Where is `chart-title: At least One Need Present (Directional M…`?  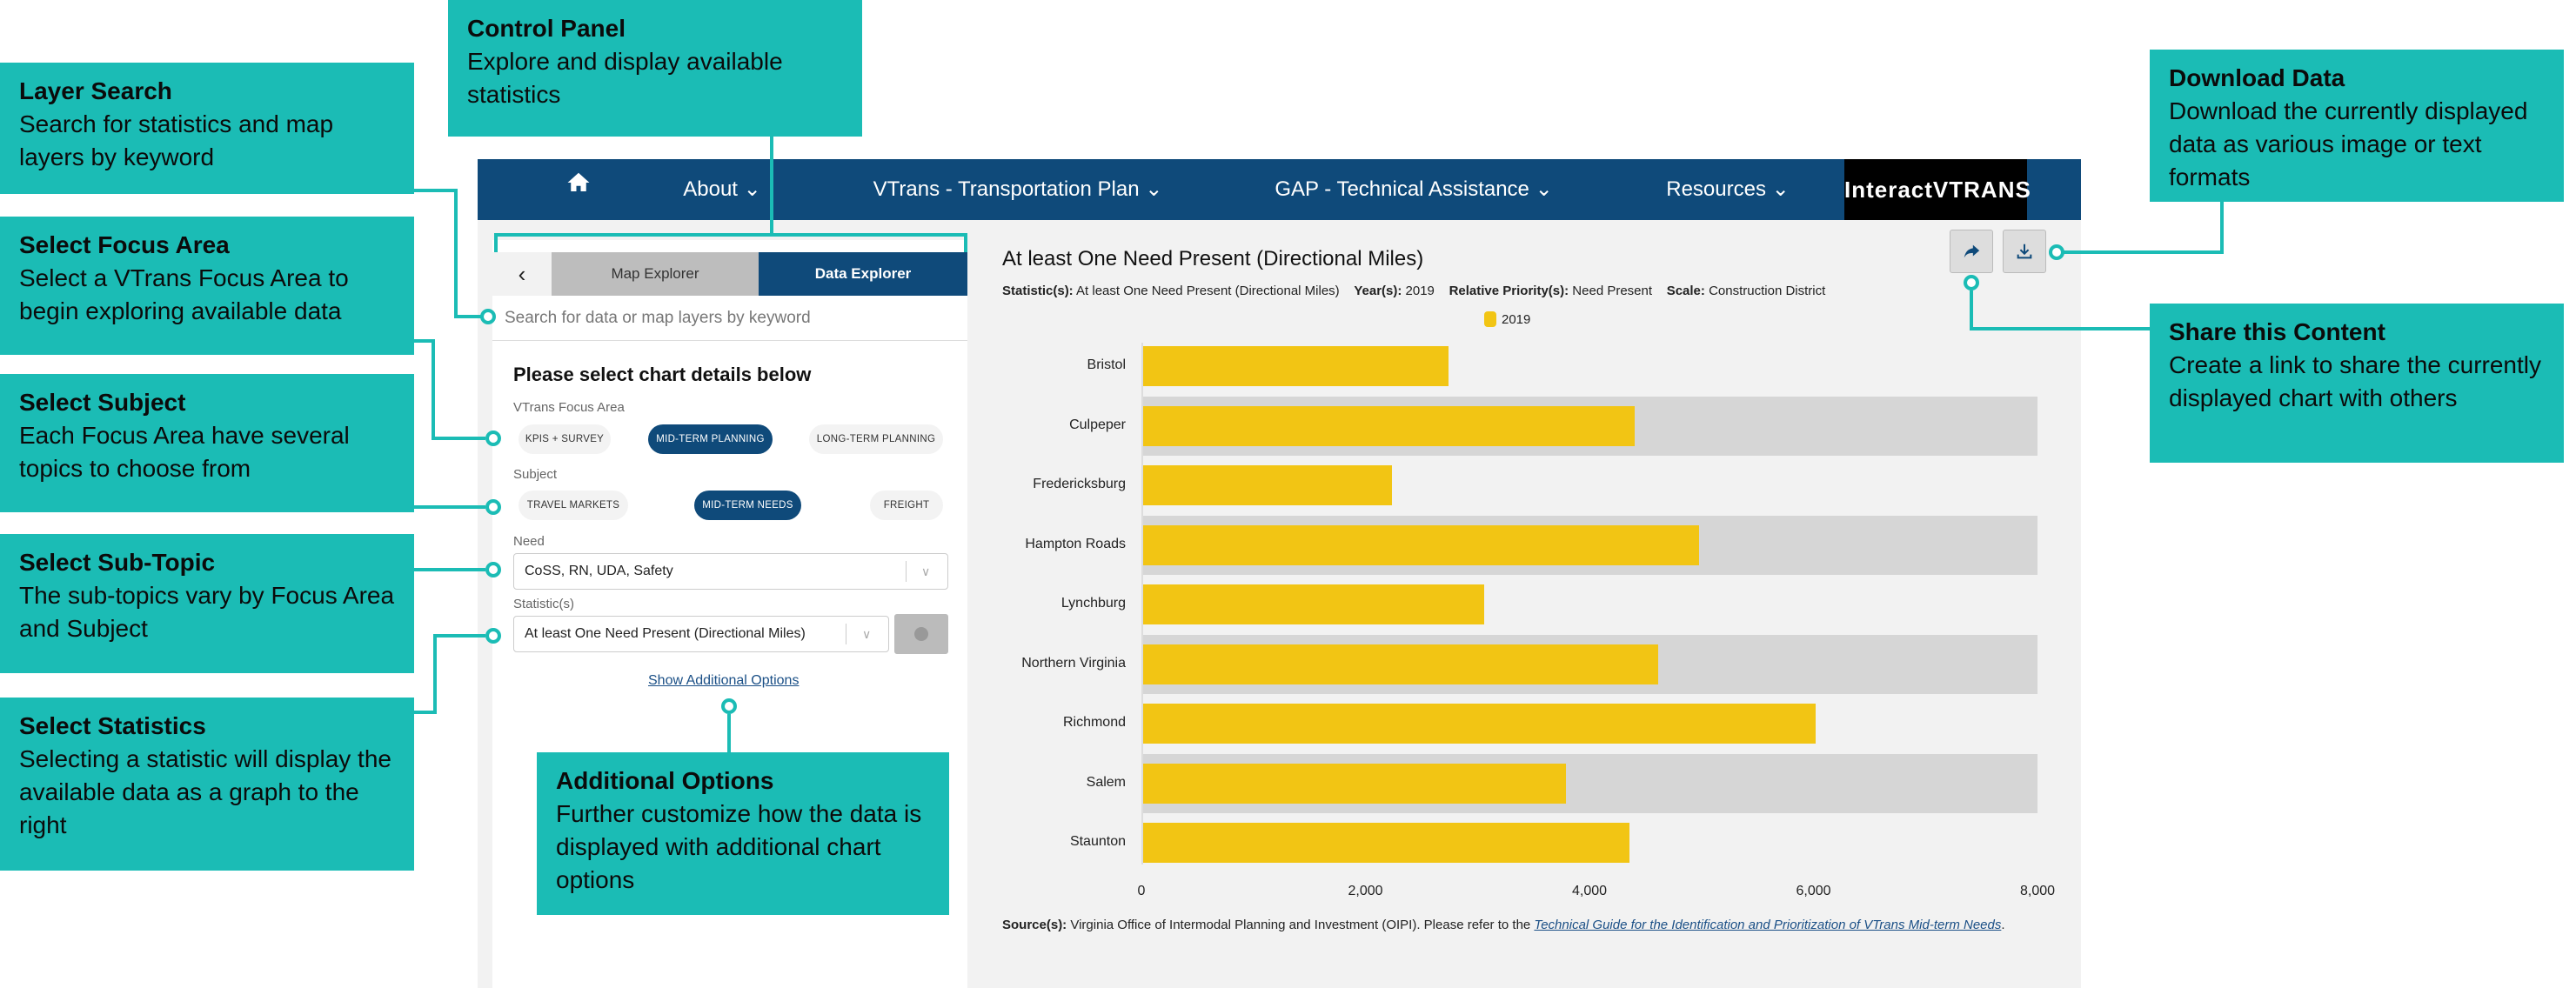
chart-title: At least One Need Present (Directional M… is located at coordinates (1213, 258).